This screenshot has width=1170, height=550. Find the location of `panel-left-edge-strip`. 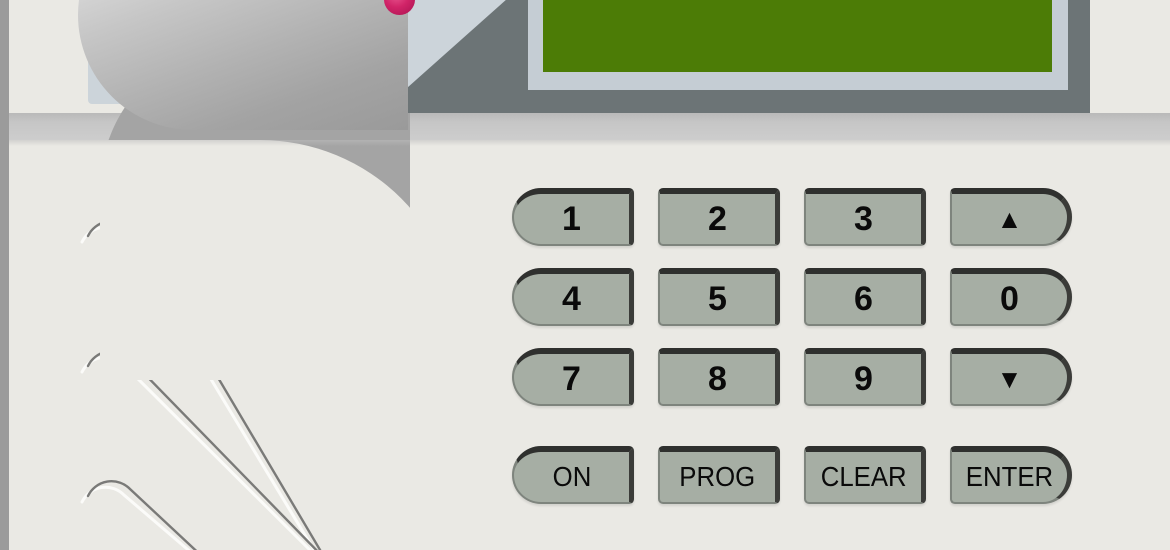

panel-left-edge-strip is located at coordinates (4, 275).